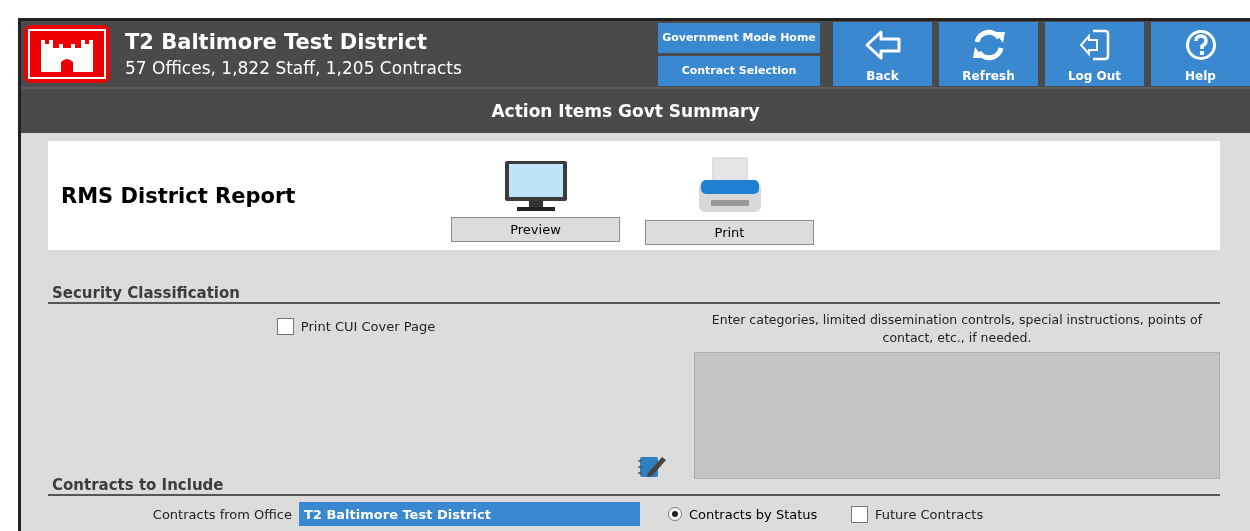  Describe the element at coordinates (294, 68) in the screenshot. I see `district-stats: 57 Offices, 1,822 Staff, 1,205 Contracts` at that location.